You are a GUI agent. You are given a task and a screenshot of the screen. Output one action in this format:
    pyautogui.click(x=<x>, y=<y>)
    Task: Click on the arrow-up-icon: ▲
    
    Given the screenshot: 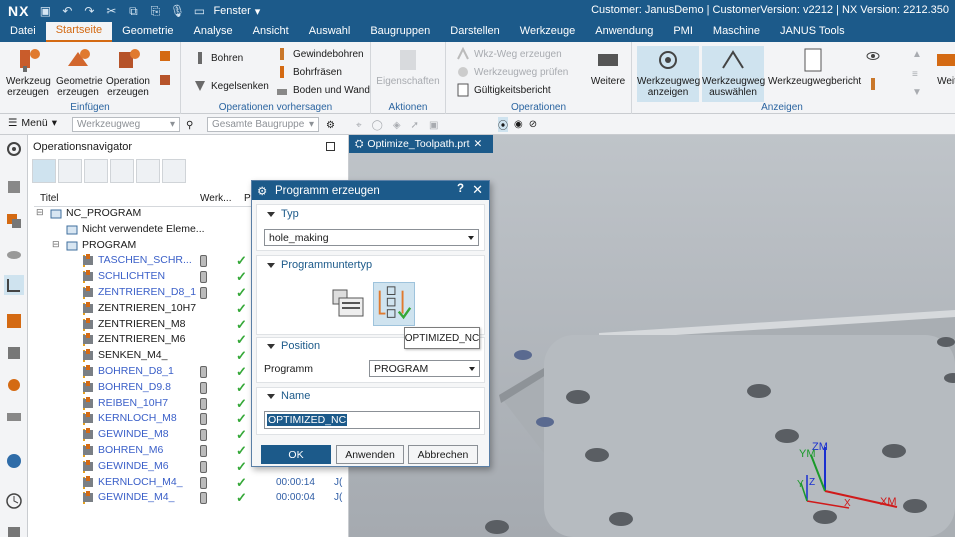 What is the action you would take?
    pyautogui.click(x=917, y=54)
    